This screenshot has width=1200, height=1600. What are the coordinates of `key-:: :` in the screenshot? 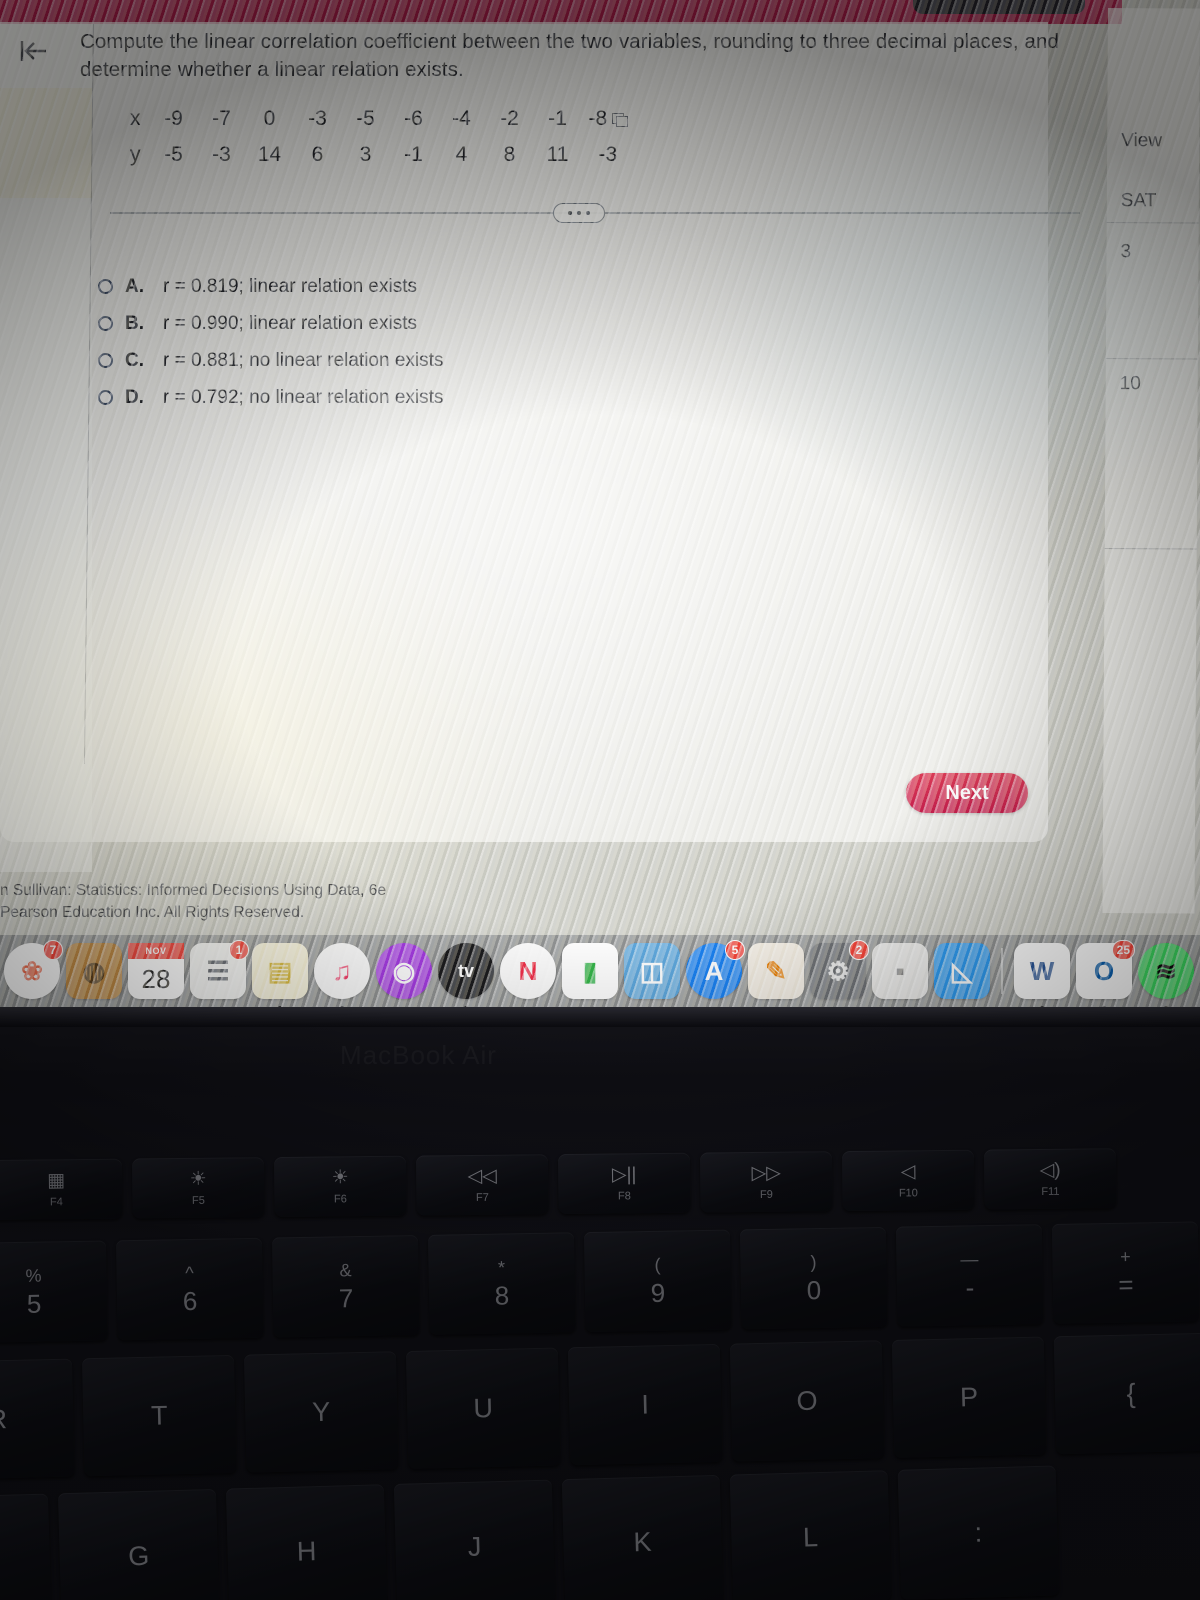 It's located at (978, 1532).